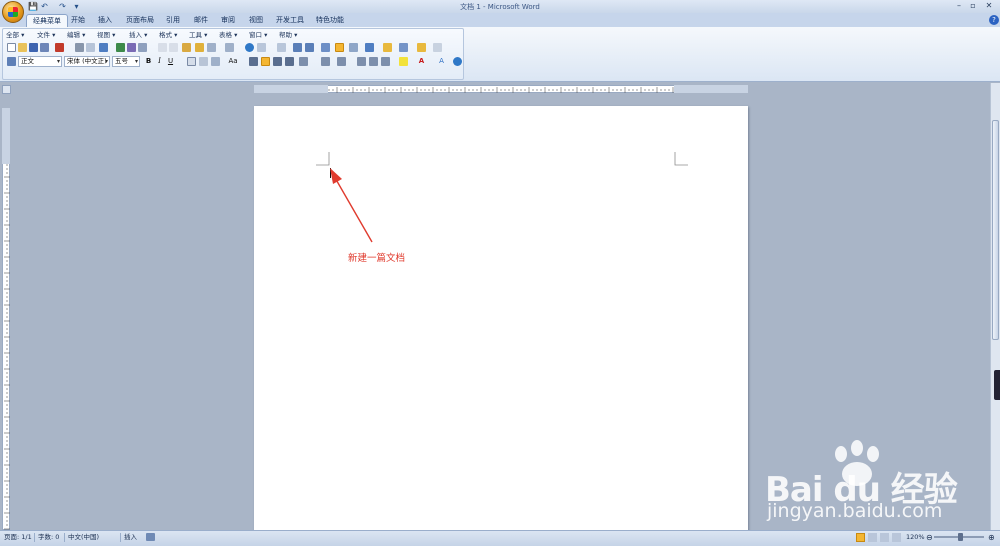  Describe the element at coordinates (138, 35) in the screenshot. I see `menu-insert: 插入 ▾` at that location.